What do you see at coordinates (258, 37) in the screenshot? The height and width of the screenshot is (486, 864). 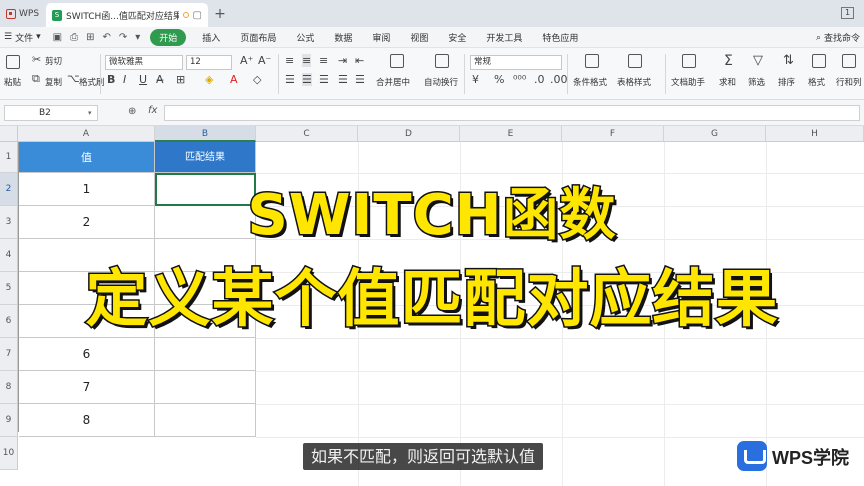 I see `tab-page-layout: 页面布局` at bounding box center [258, 37].